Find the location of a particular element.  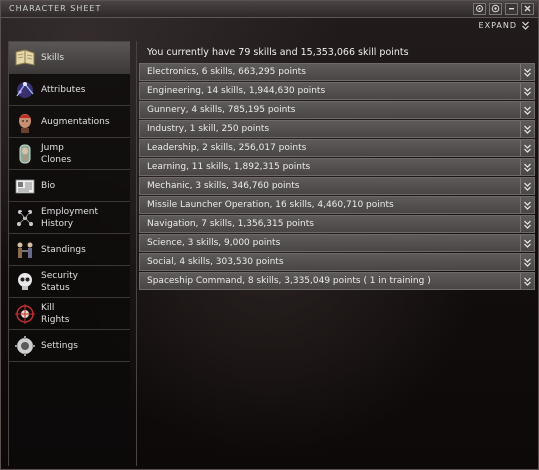

sidebar-item-label: Jump Clones is located at coordinates (56, 153).